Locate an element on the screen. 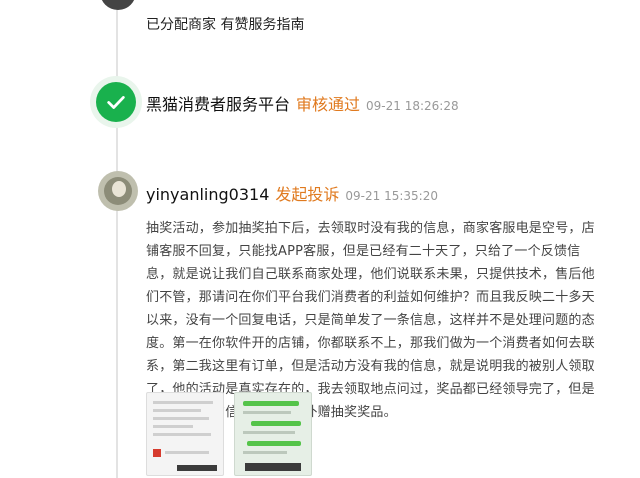 Image resolution: width=640 pixels, height=478 pixels. platform-time: 09-21 18:26:28 is located at coordinates (412, 106).